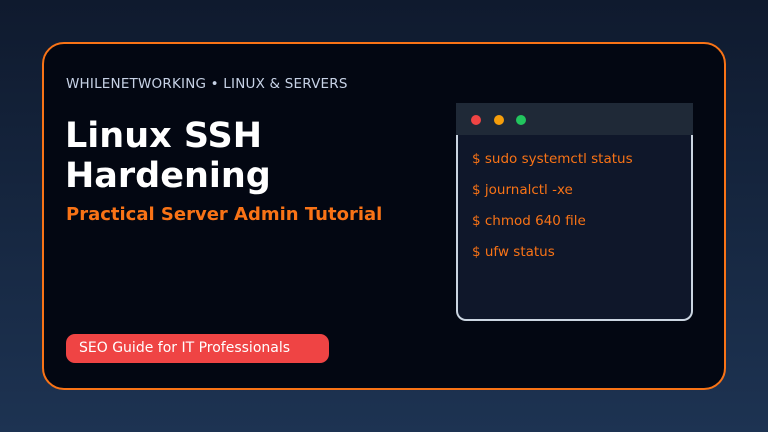 This screenshot has width=768, height=432. I want to click on terminal-line: $ sudo systemctl status, so click(552, 159).